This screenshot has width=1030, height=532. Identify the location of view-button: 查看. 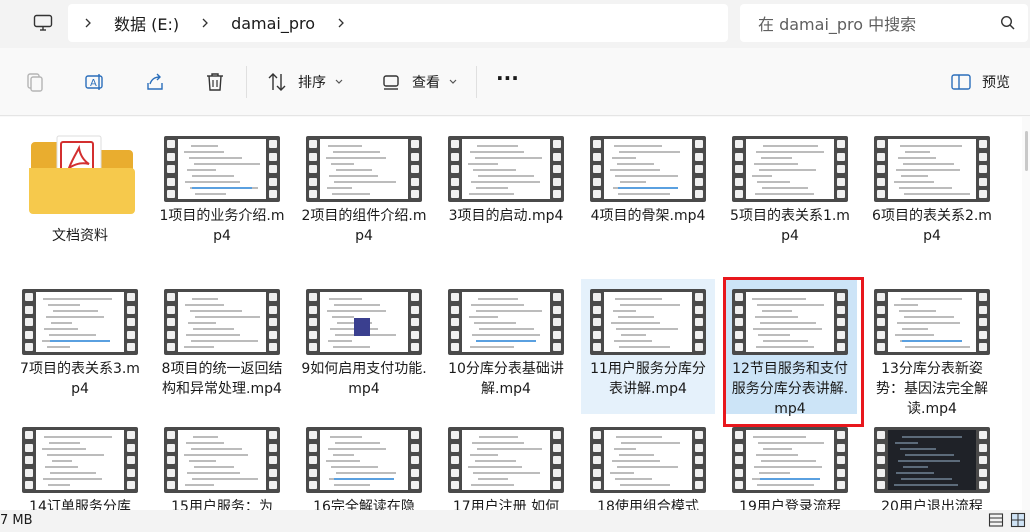
(419, 82).